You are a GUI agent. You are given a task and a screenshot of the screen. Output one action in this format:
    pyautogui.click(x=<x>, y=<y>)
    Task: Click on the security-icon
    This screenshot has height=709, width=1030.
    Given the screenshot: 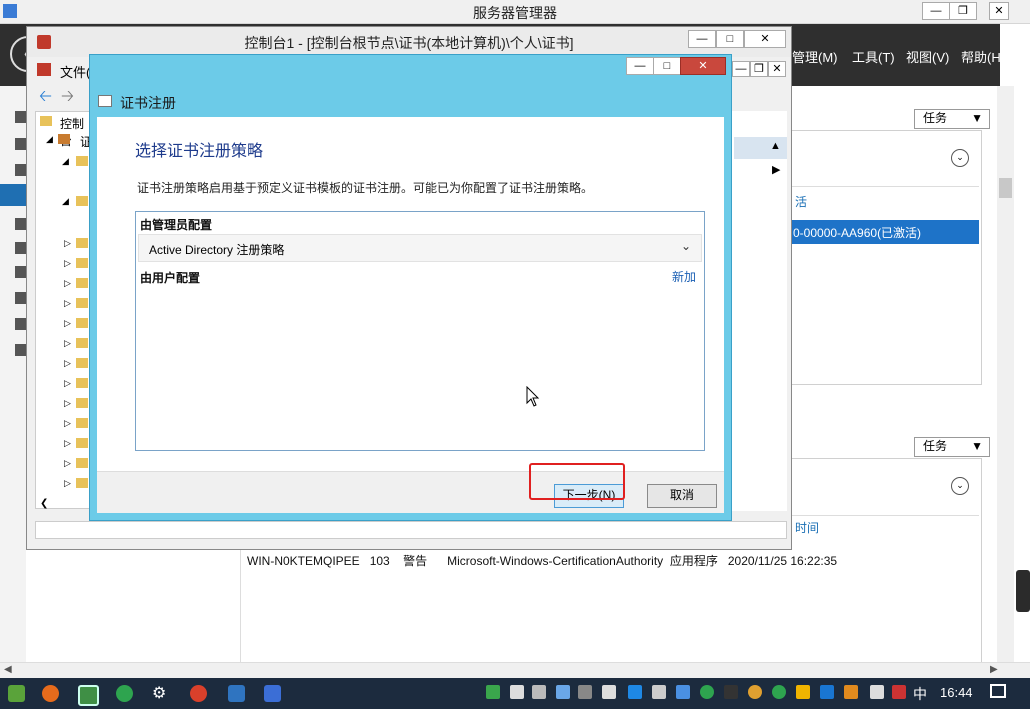 What is the action you would take?
    pyautogui.click(x=803, y=692)
    